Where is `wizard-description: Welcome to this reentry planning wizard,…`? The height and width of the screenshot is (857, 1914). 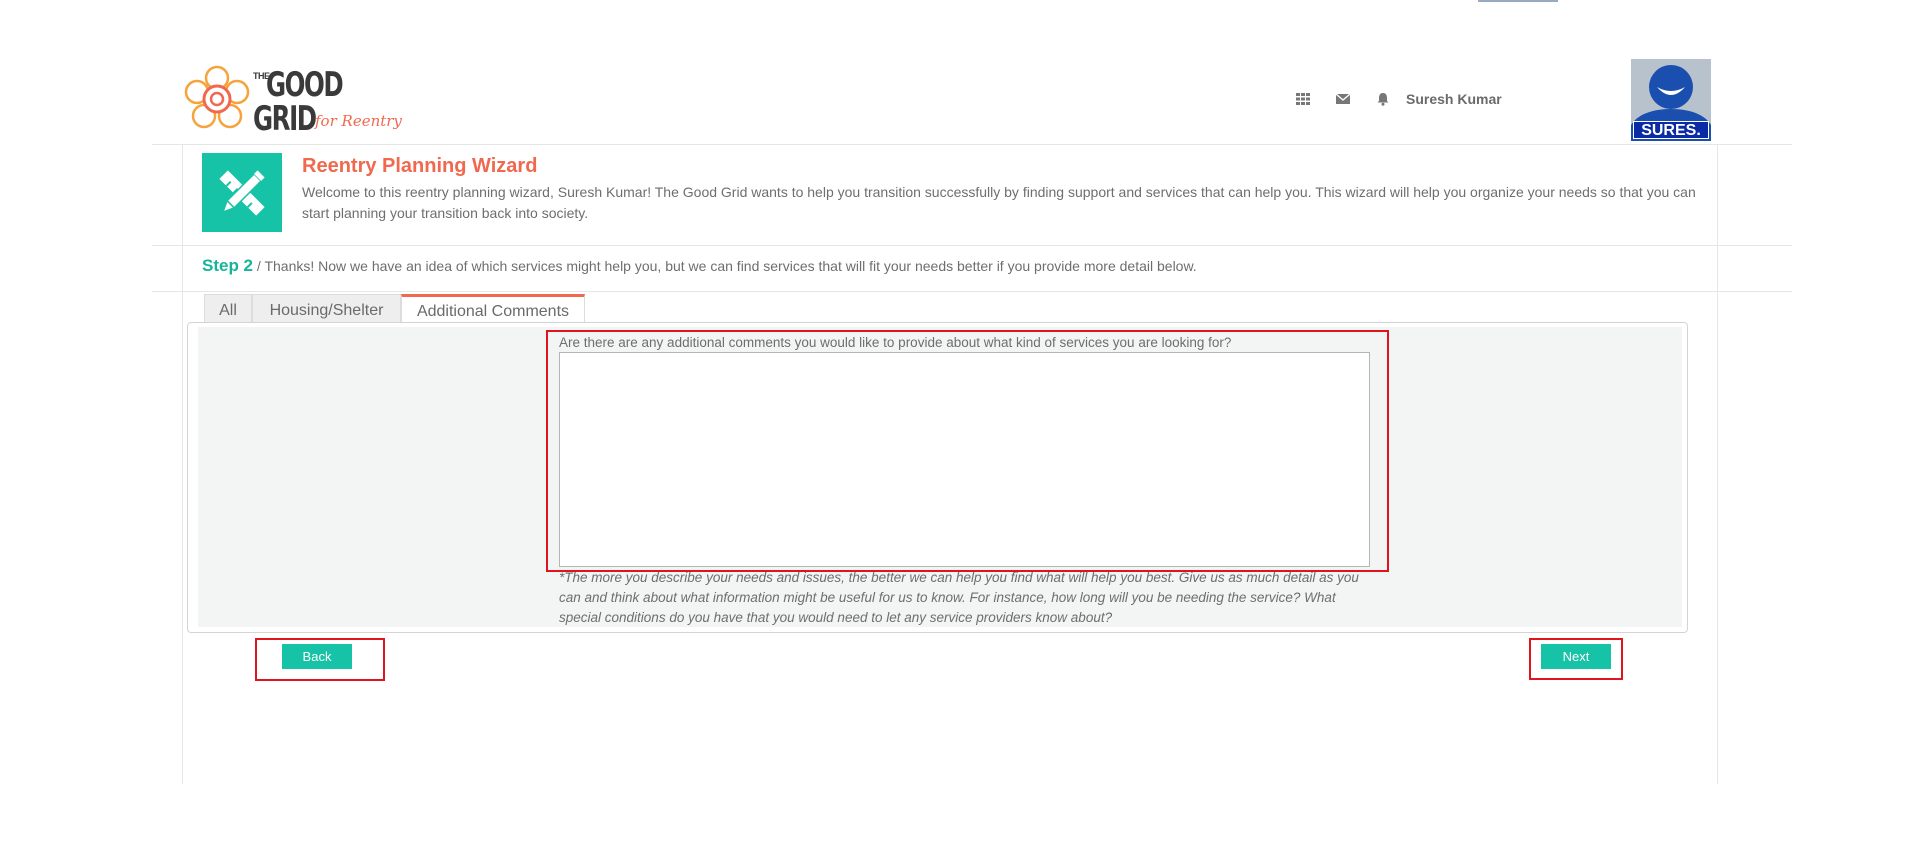 wizard-description: Welcome to this reentry planning wizard,… is located at coordinates (999, 202).